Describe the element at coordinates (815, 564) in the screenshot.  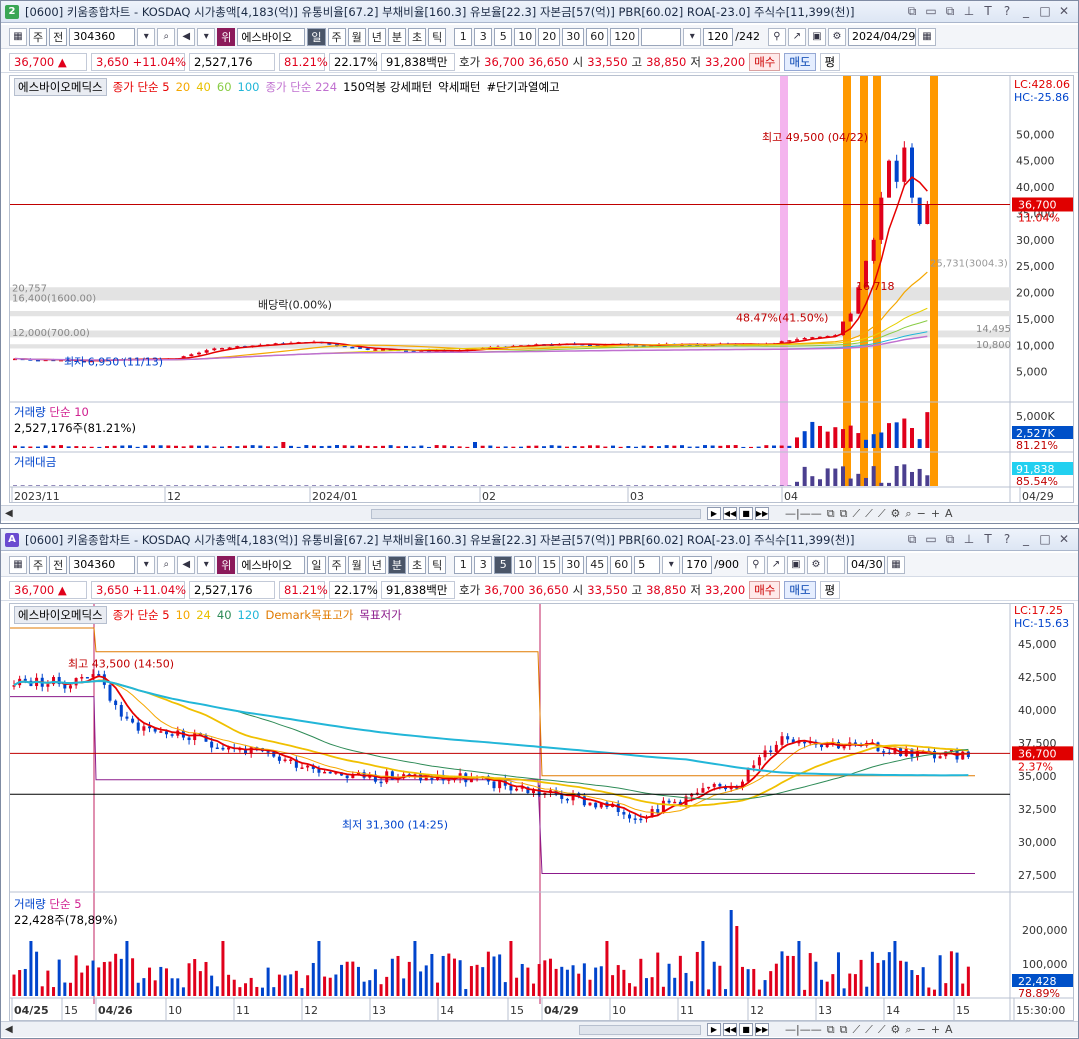
I see `gear-icon: ⚙` at that location.